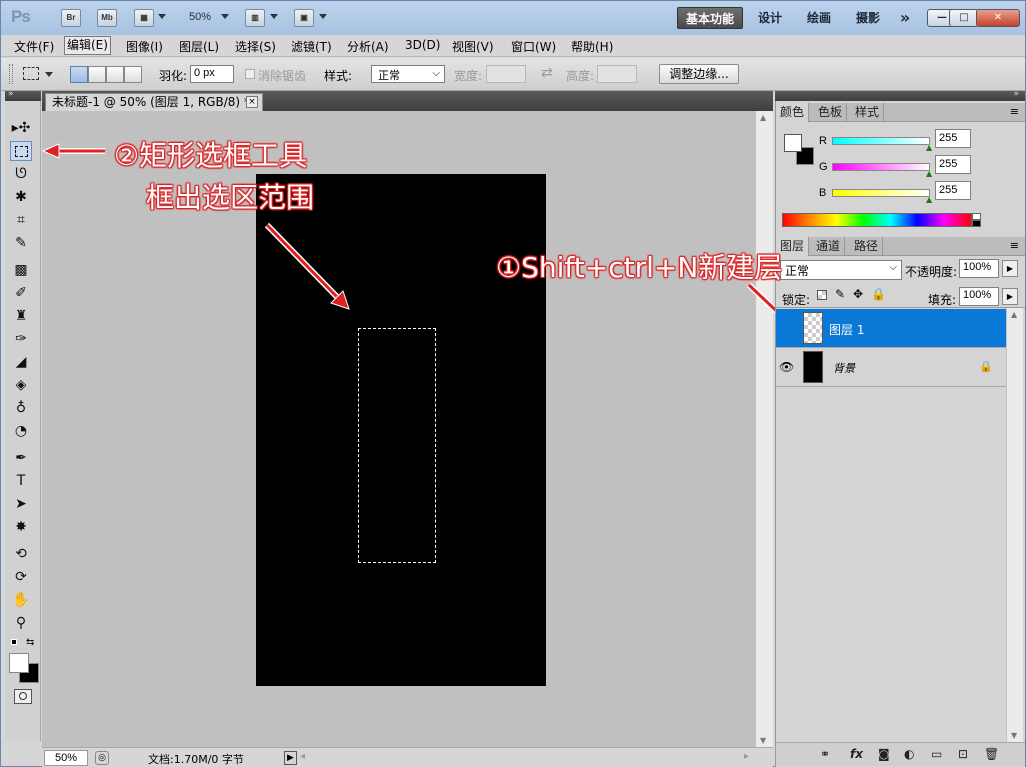  What do you see at coordinates (900, 246) in the screenshot?
I see `layers-panel-tabs: 图层 通道 路径 ≡` at bounding box center [900, 246].